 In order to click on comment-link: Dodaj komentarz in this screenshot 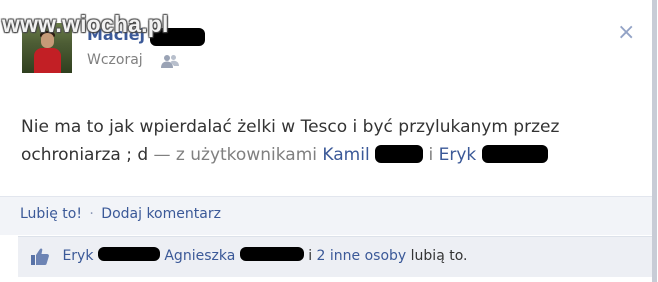, I will do `click(161, 214)`.